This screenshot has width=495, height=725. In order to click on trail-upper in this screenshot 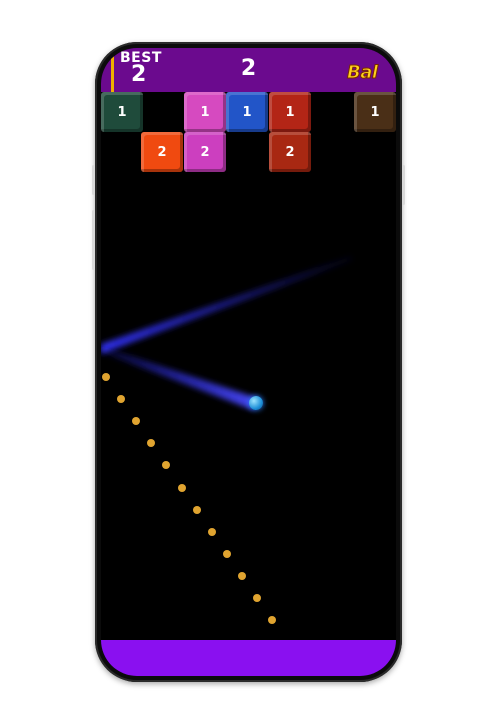, I will do `click(227, 305)`.